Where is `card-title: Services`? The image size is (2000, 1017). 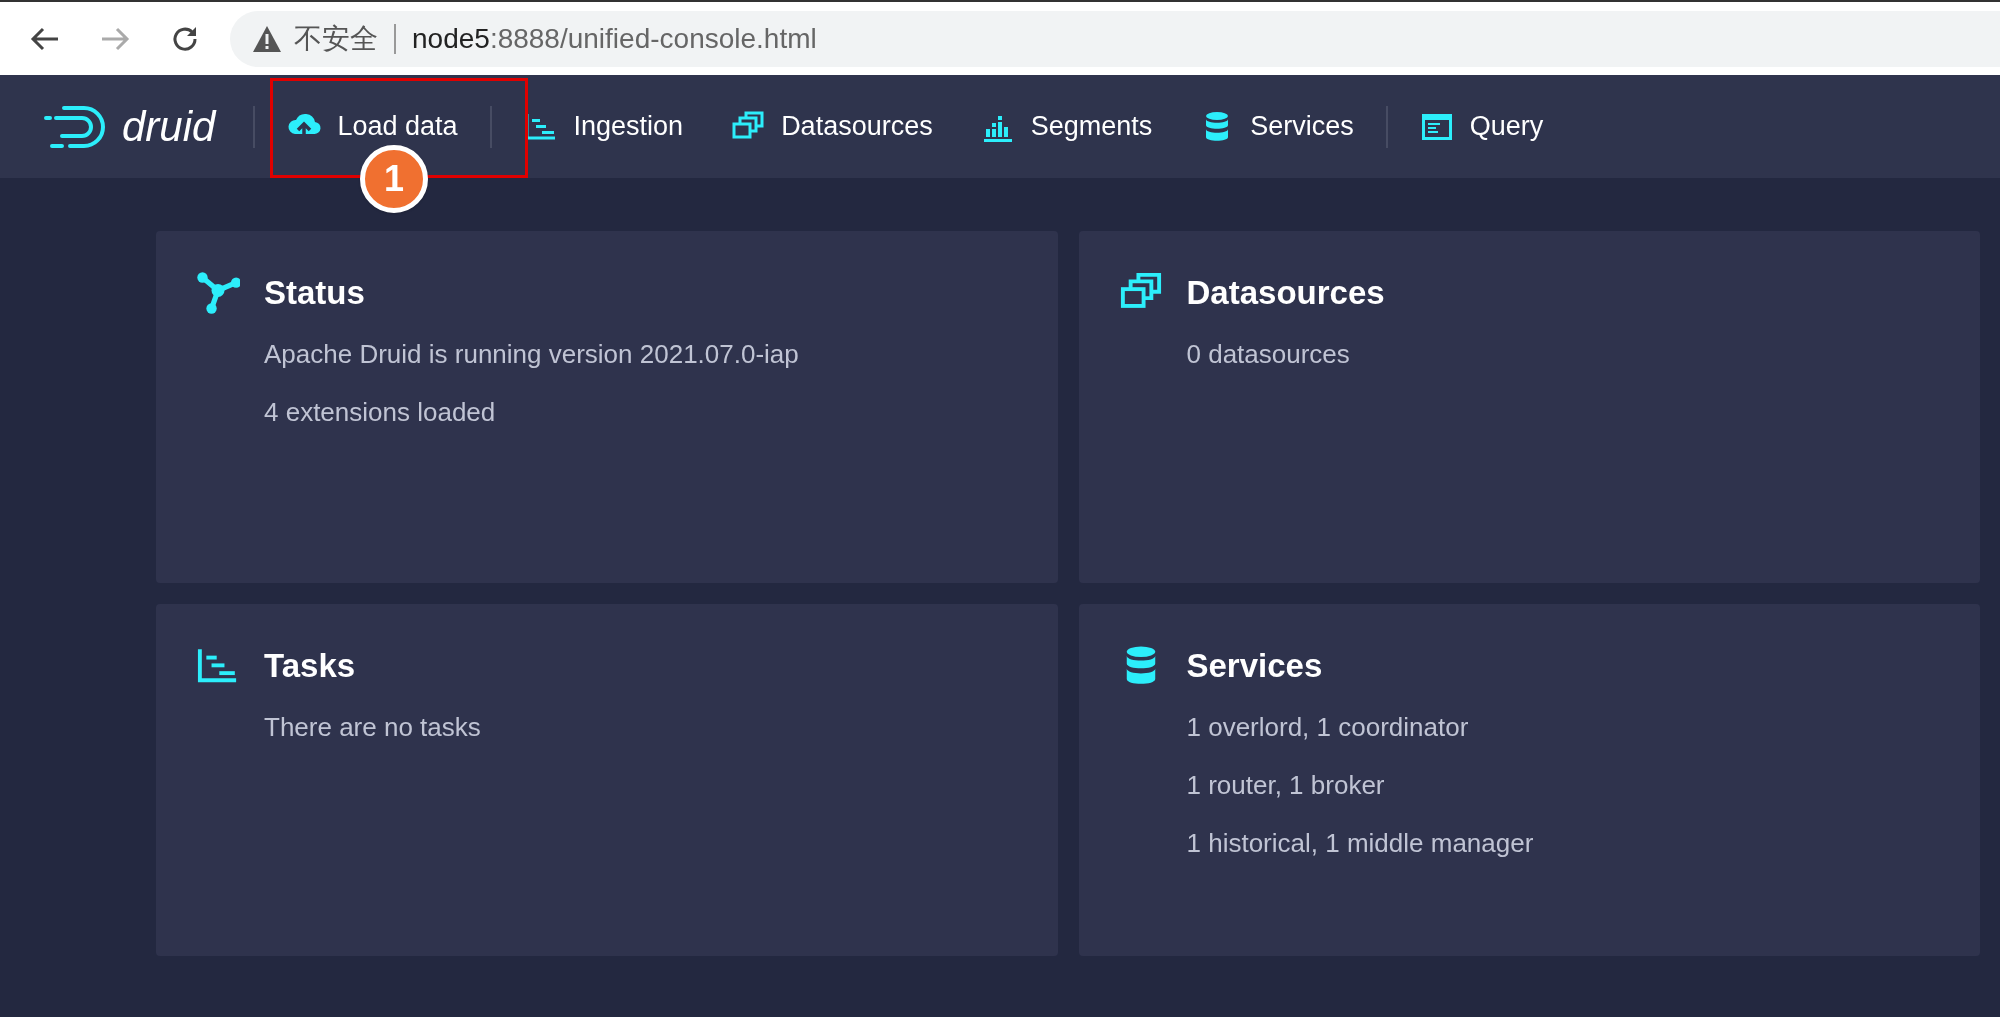 card-title: Services is located at coordinates (1255, 666).